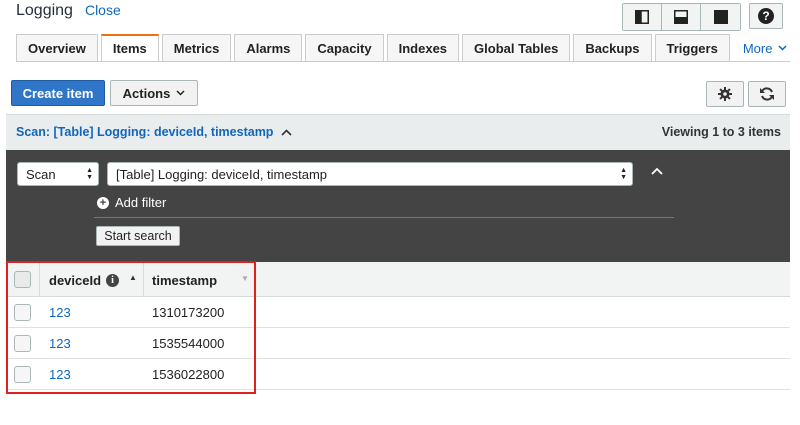  I want to click on tab-alarms: Alarms, so click(268, 48).